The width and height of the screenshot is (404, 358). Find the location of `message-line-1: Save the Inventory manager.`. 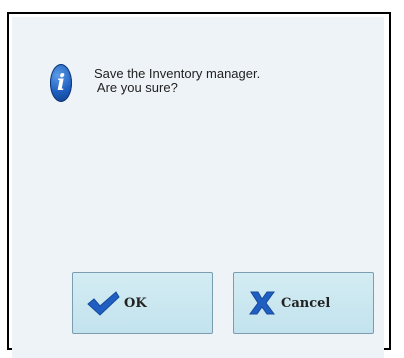

message-line-1: Save the Inventory manager. is located at coordinates (177, 73).